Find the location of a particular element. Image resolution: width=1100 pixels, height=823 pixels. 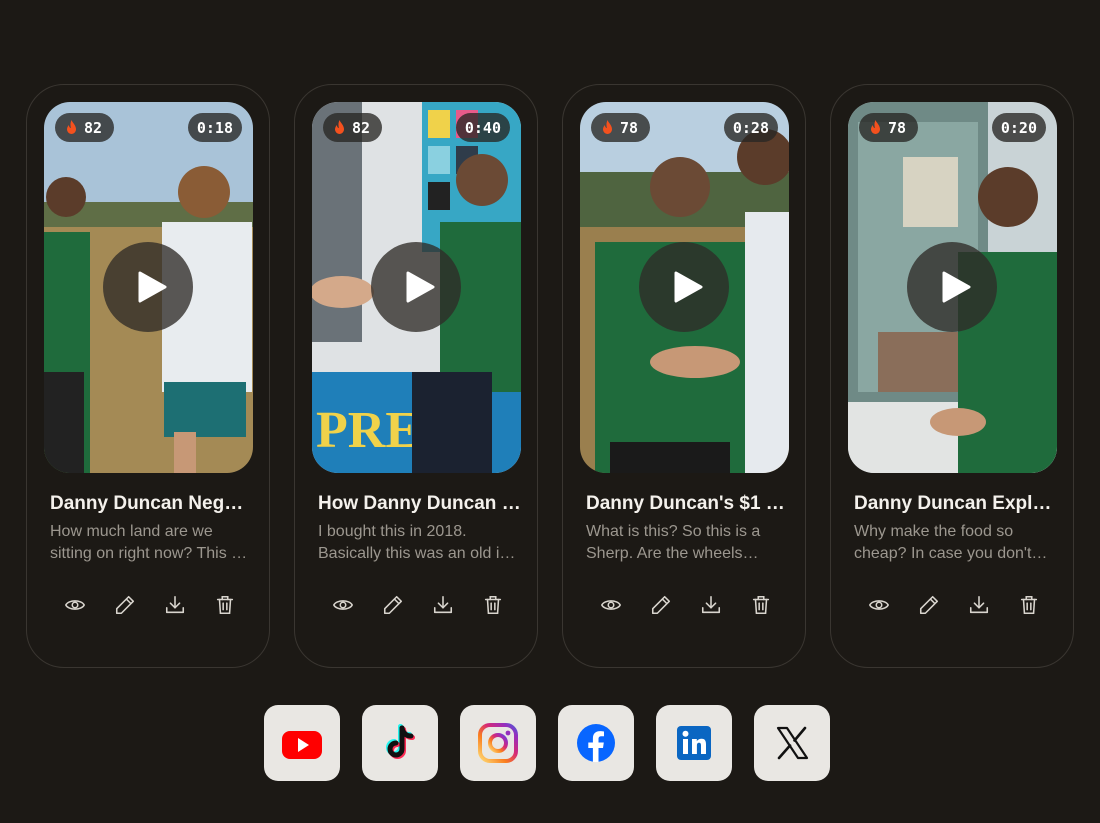

video-thumbnail: 78 0:20 is located at coordinates (952, 287).